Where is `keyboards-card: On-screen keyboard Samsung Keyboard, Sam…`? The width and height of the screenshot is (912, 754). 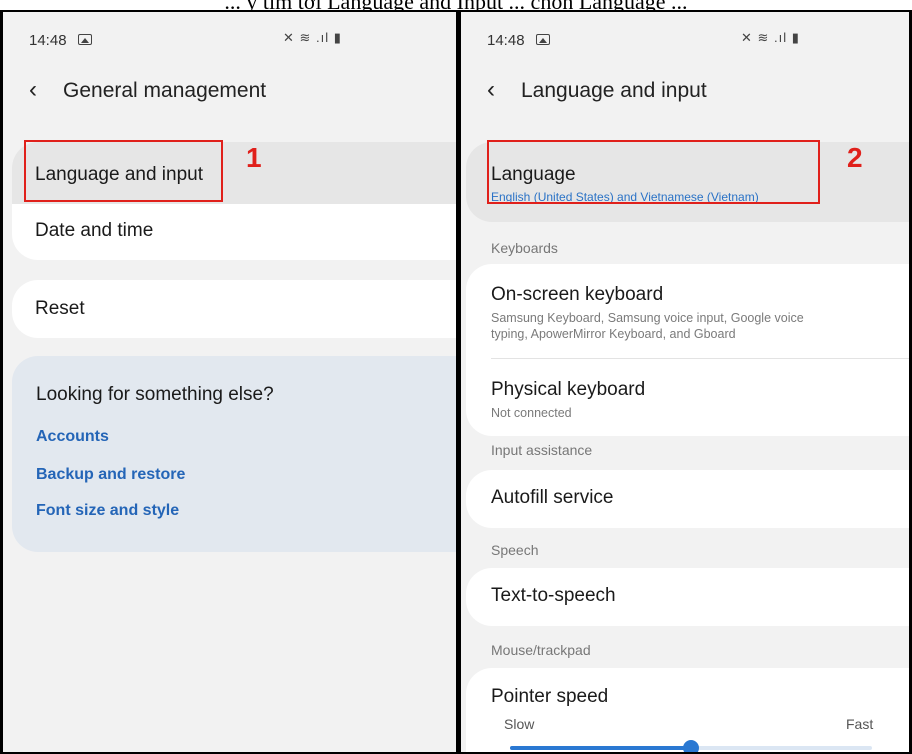 keyboards-card: On-screen keyboard Samsung Keyboard, Sam… is located at coordinates (687, 350).